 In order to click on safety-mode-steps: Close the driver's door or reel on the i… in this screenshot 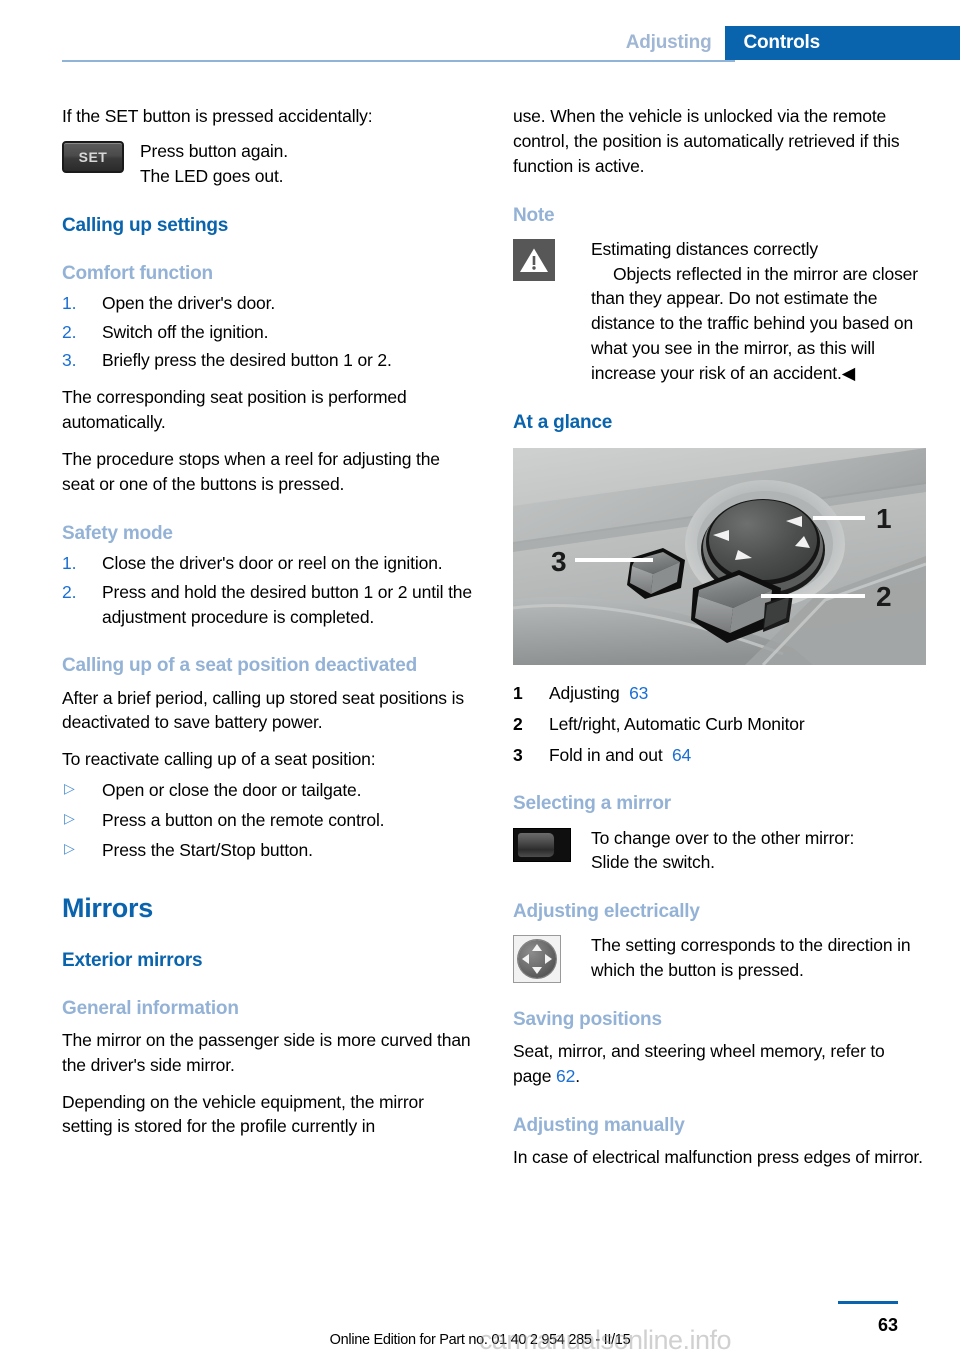, I will do `click(268, 590)`.